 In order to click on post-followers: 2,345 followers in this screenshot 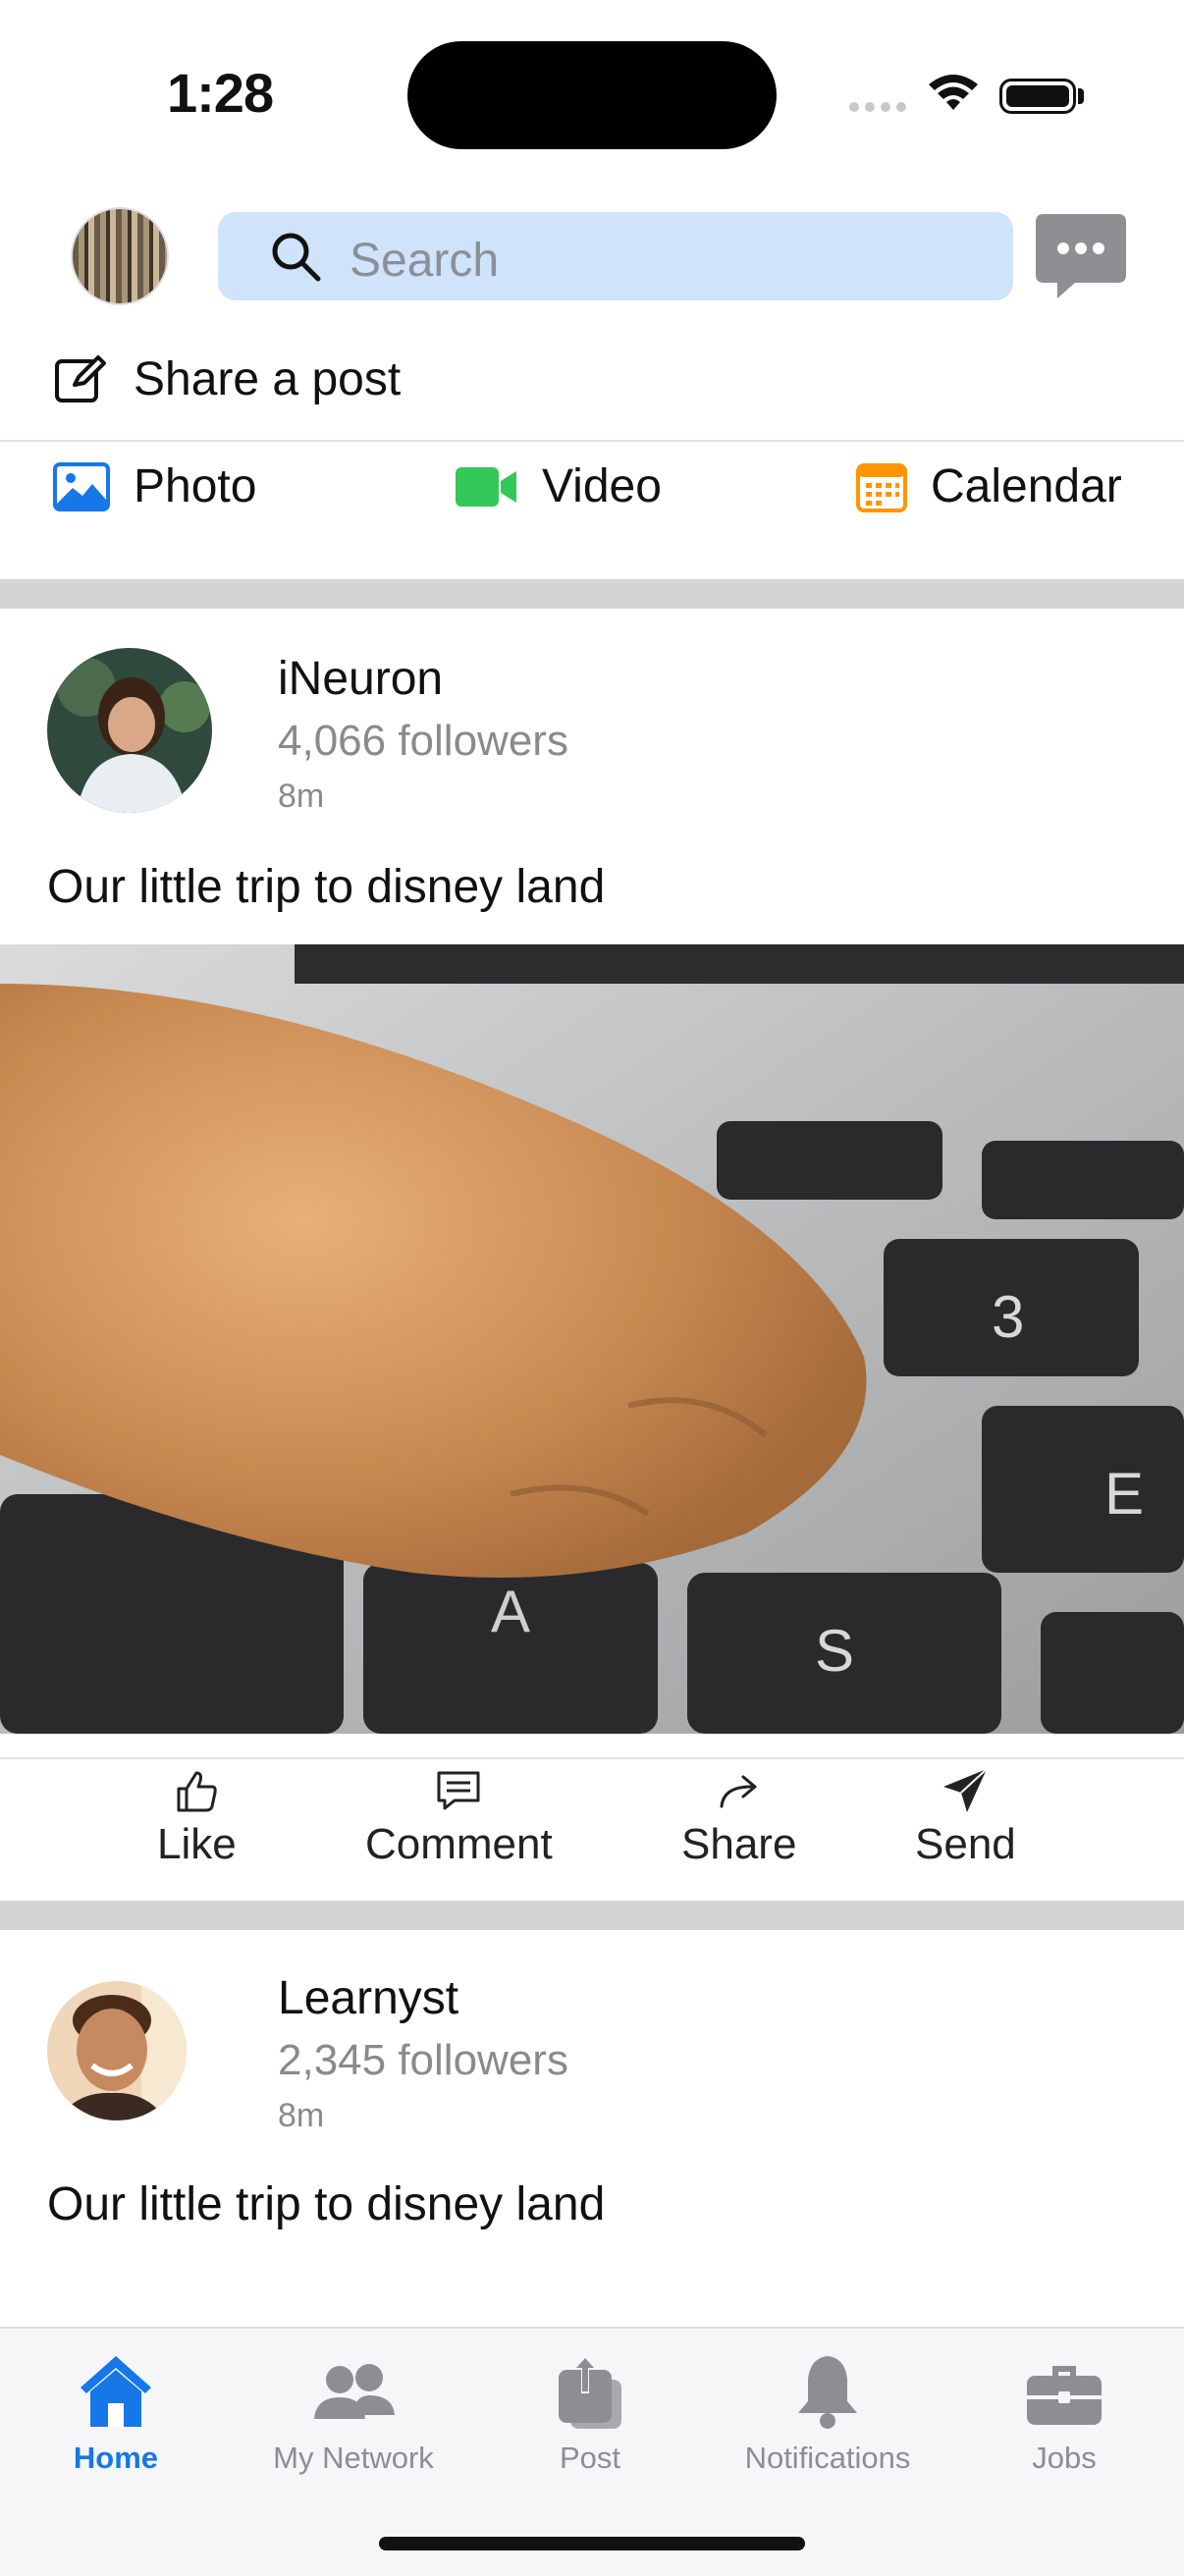, I will do `click(423, 2060)`.